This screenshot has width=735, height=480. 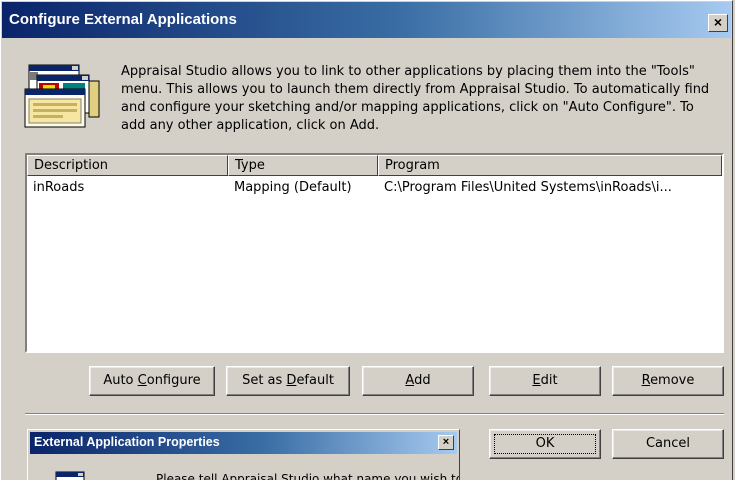 What do you see at coordinates (293, 187) in the screenshot?
I see `cell-type: Mapping (Default)` at bounding box center [293, 187].